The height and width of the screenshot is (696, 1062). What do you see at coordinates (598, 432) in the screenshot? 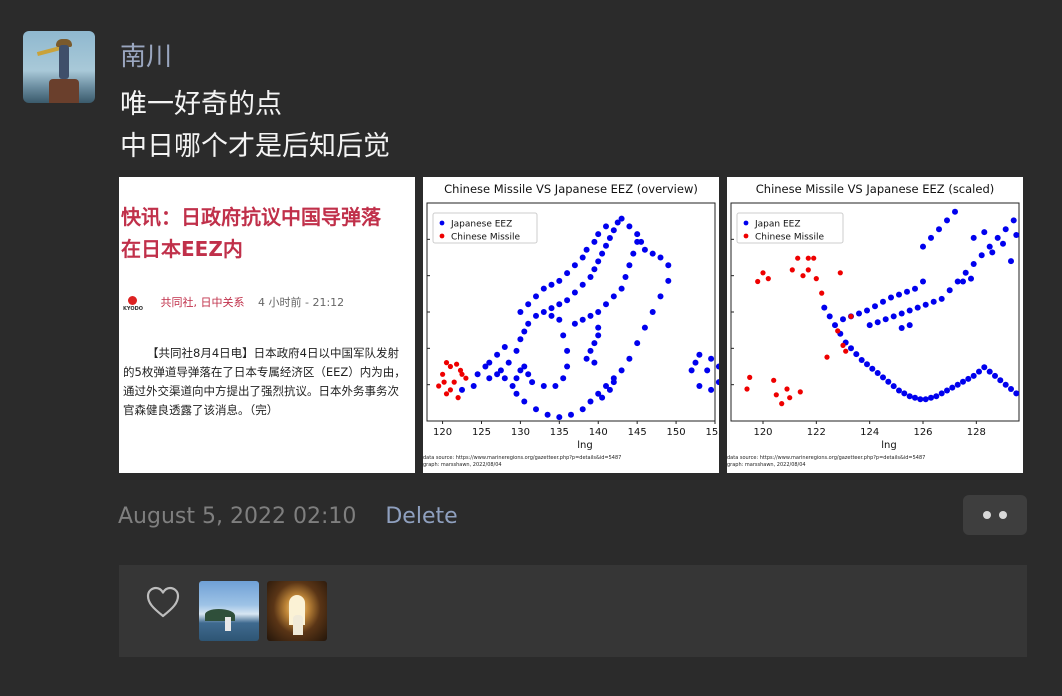
I see `x-tick-label: 140` at bounding box center [598, 432].